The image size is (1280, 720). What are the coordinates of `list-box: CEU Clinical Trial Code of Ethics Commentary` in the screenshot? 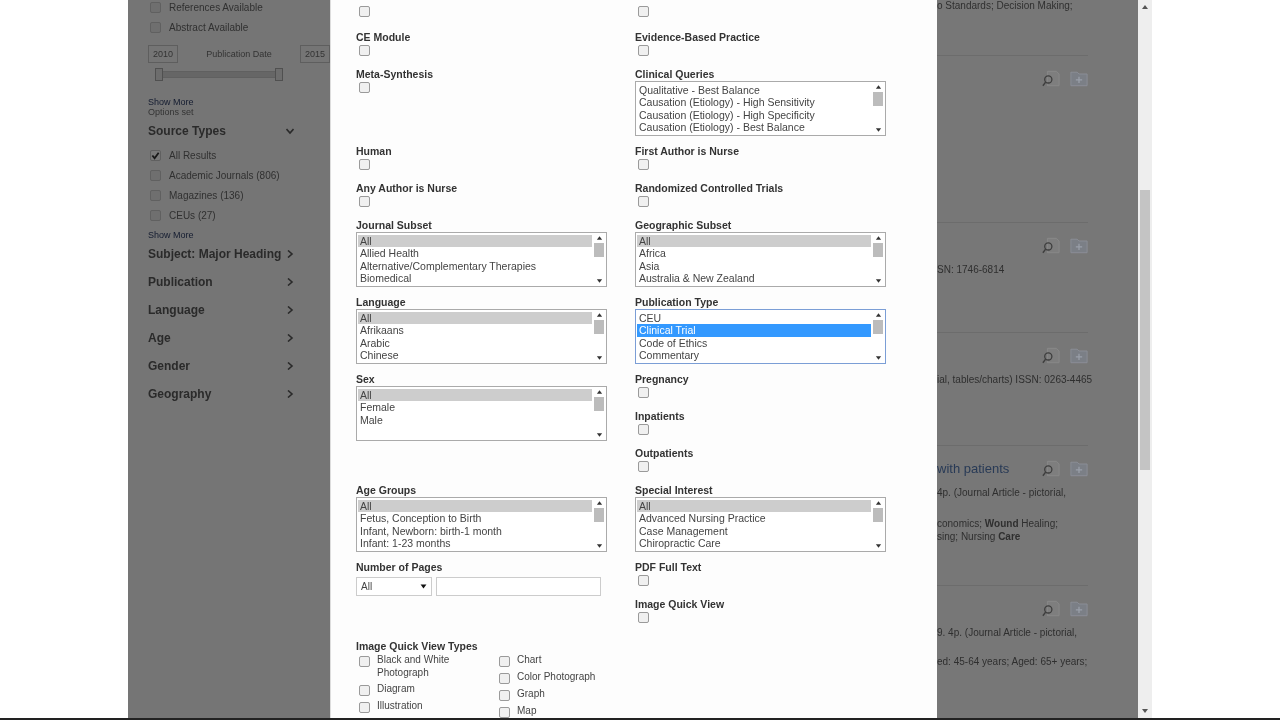 It's located at (760, 336).